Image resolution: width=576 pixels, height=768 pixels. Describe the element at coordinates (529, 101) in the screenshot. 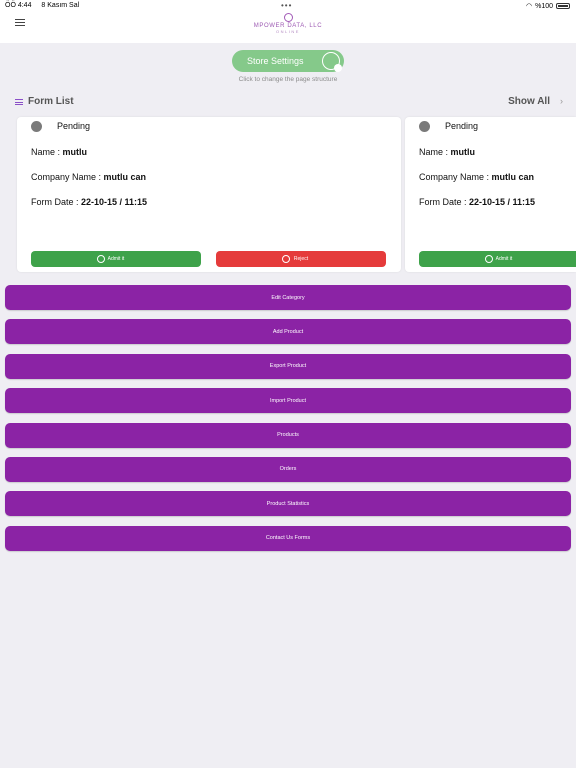

I see `show-all-link: Show All` at that location.